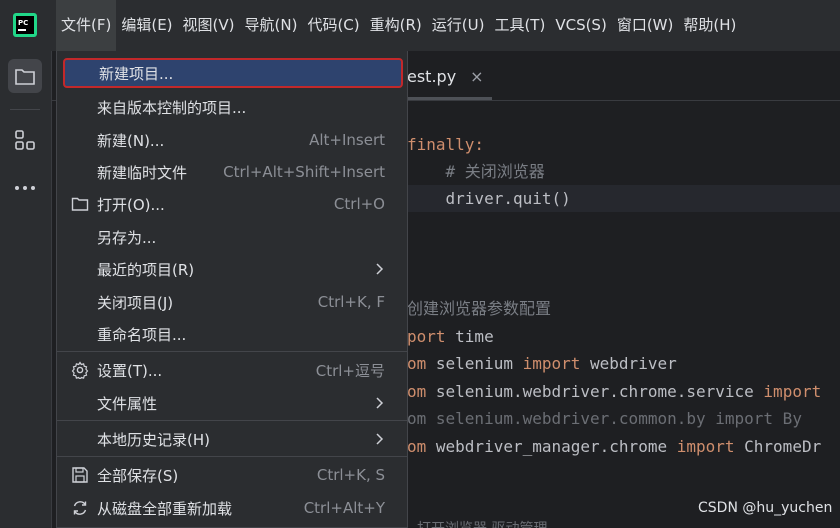  I want to click on menu-file: 文件(F), so click(86, 25).